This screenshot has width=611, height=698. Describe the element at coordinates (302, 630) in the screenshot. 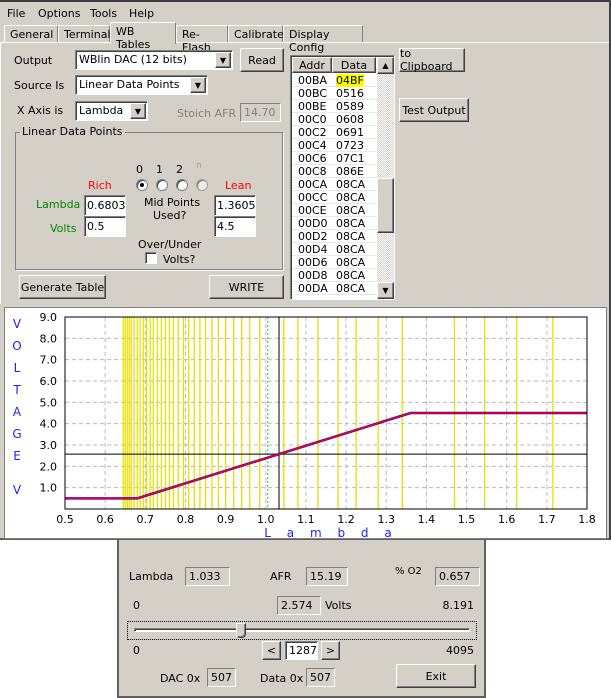

I see `dac-slider` at that location.